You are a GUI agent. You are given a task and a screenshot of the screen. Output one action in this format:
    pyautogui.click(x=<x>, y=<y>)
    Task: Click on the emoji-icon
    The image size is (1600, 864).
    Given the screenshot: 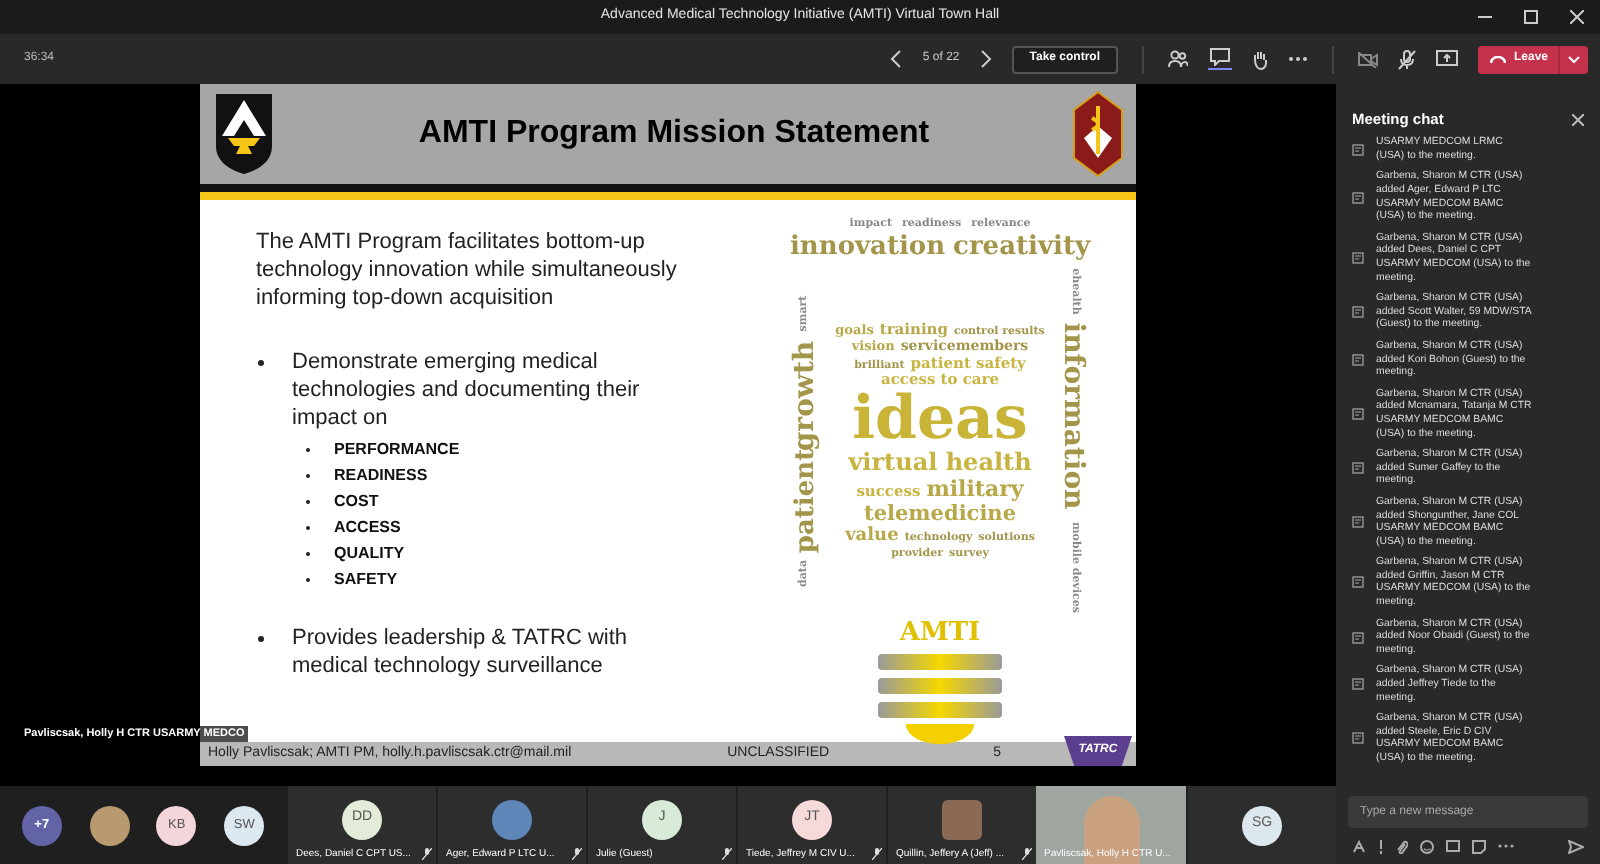 What is the action you would take?
    pyautogui.click(x=1427, y=846)
    